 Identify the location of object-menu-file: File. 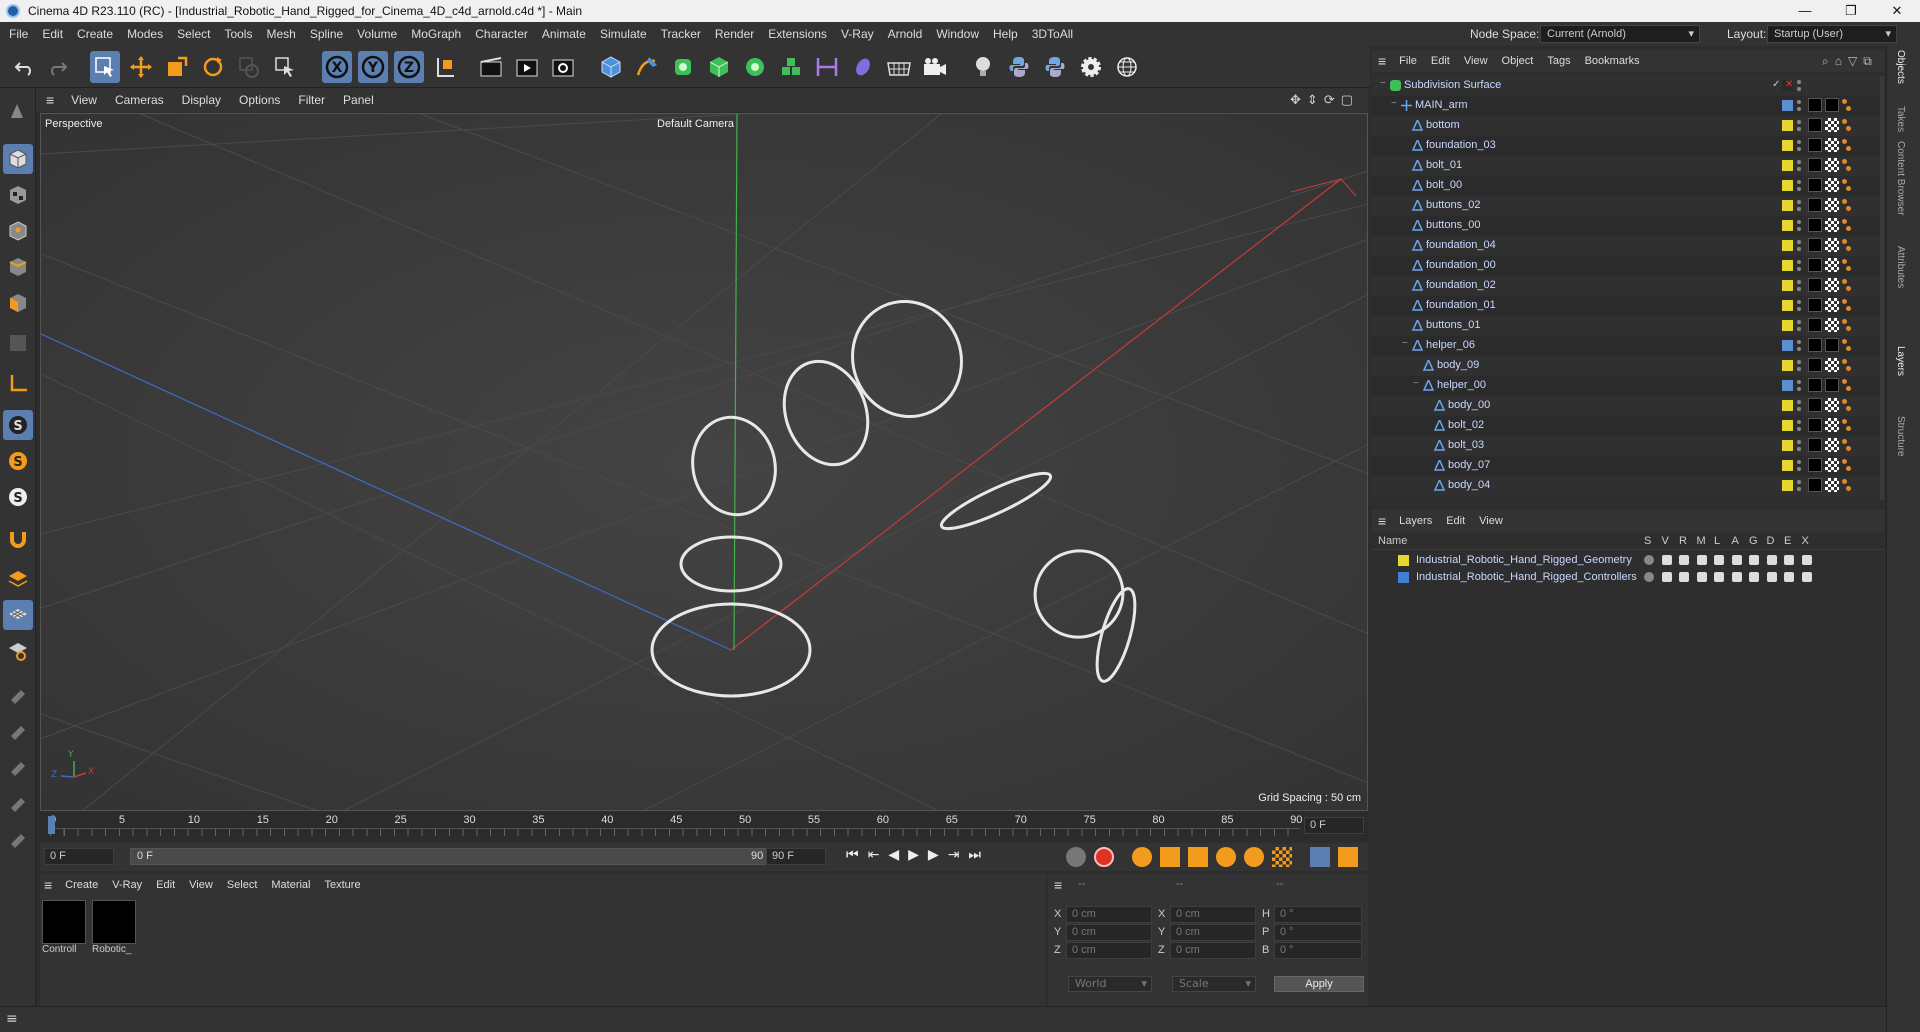
(1408, 61).